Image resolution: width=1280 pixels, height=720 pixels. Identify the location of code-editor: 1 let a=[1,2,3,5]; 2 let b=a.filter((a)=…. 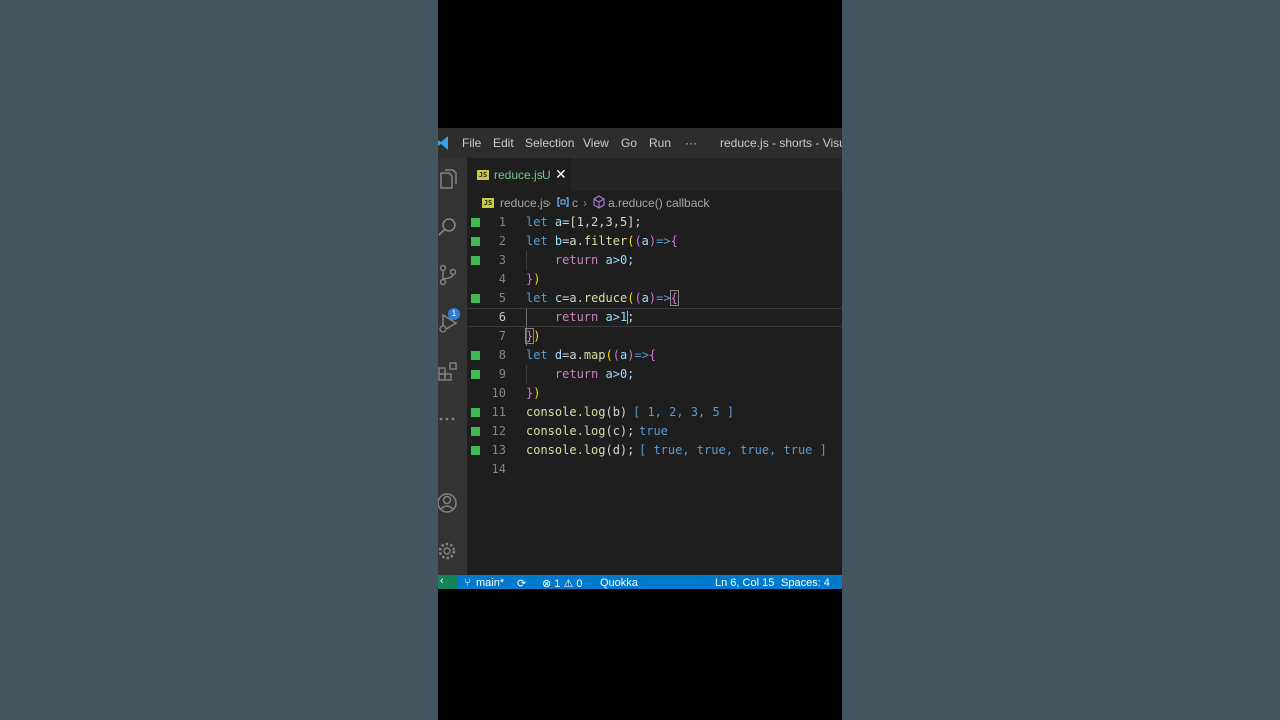
(654, 394).